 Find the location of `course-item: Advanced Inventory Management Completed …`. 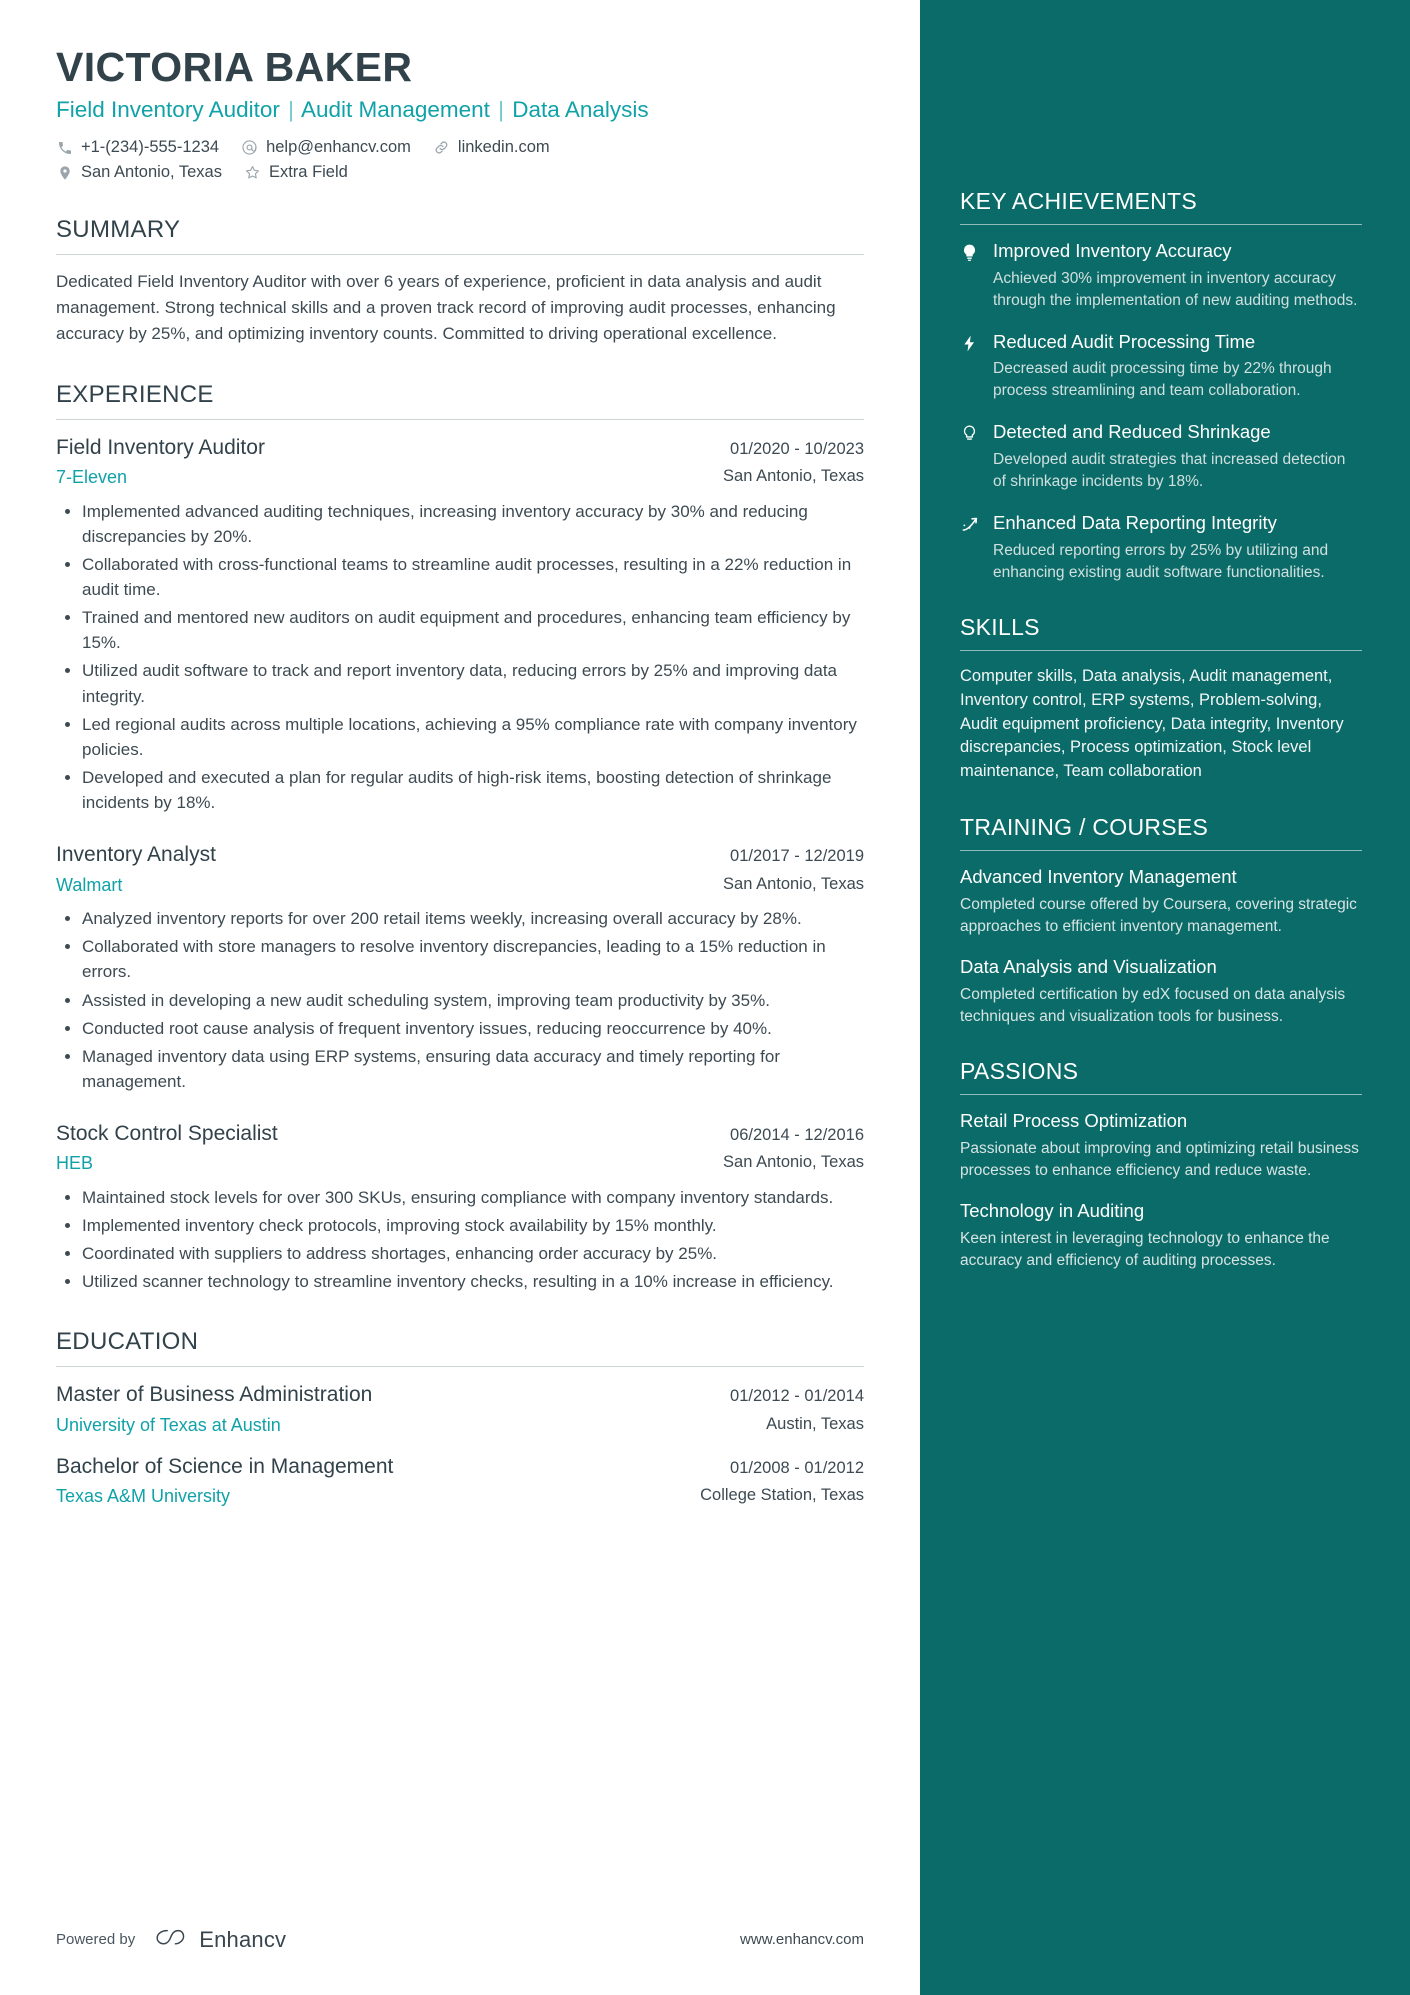

course-item: Advanced Inventory Management Completed … is located at coordinates (1161, 901).